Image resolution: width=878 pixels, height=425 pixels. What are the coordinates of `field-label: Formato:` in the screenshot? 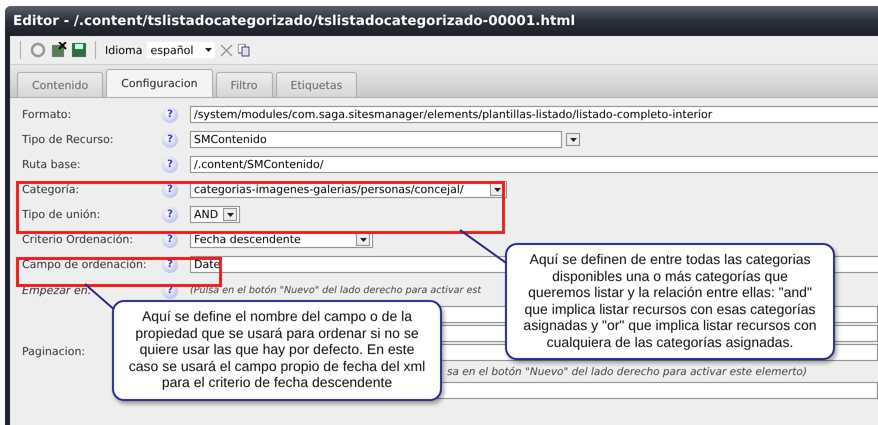 It's located at (47, 114).